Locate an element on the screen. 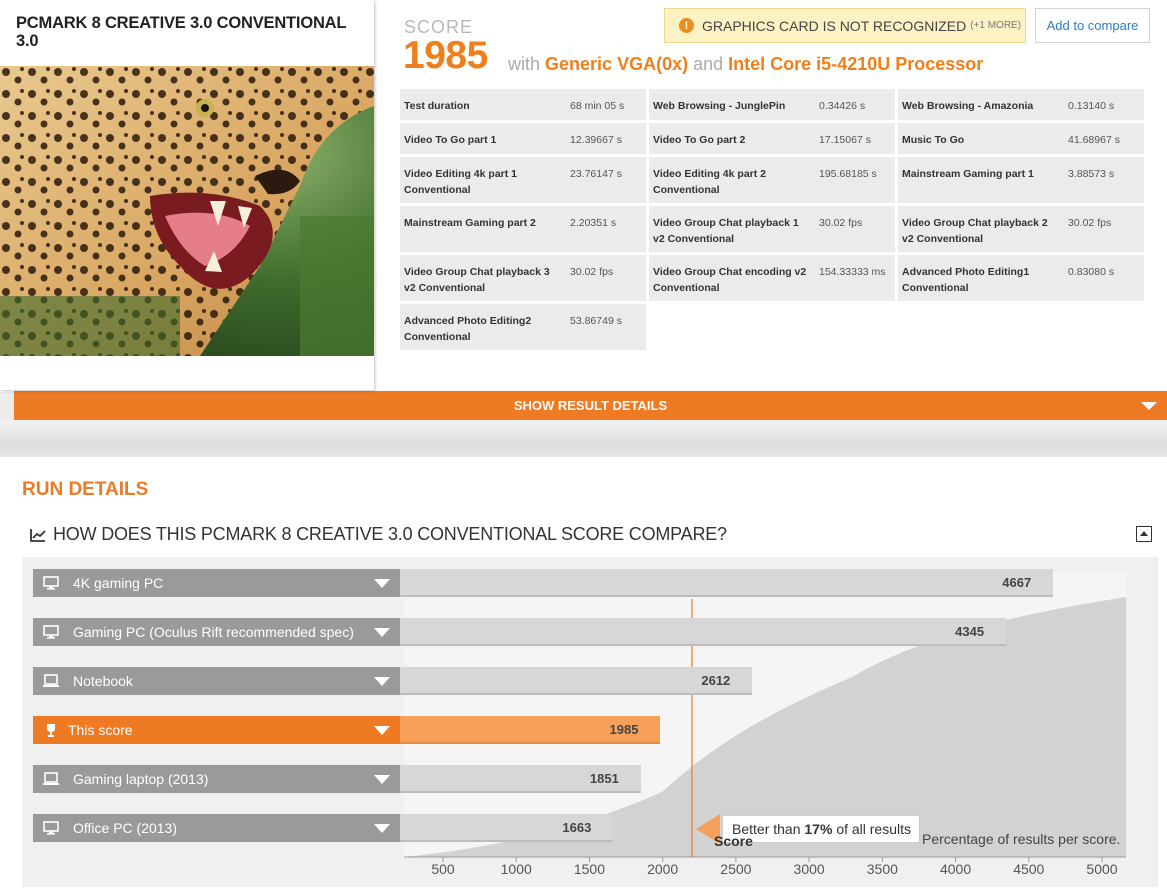 Image resolution: width=1167 pixels, height=889 pixels. benchmark-title: PCMARK 8 CREATIVE 3.0 CONVENTIONAL 3.0 is located at coordinates (181, 32).